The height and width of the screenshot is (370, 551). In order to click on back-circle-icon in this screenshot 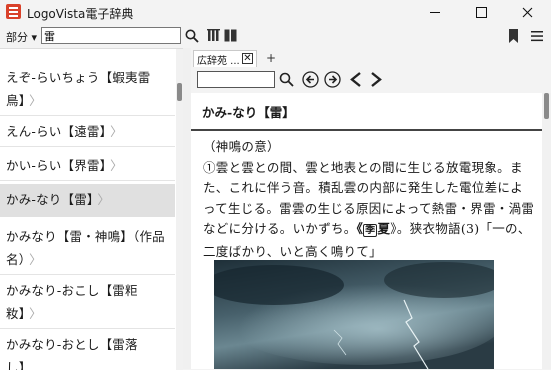, I will do `click(310, 79)`.